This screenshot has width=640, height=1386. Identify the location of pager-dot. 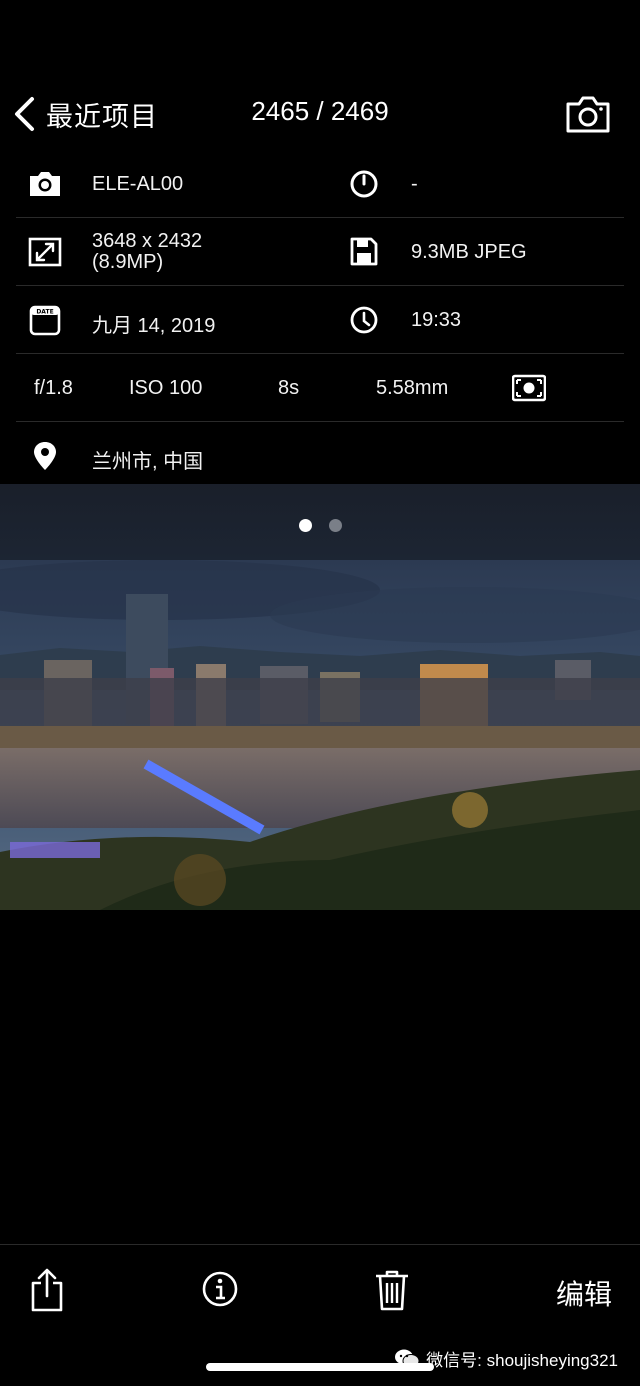
(335, 525).